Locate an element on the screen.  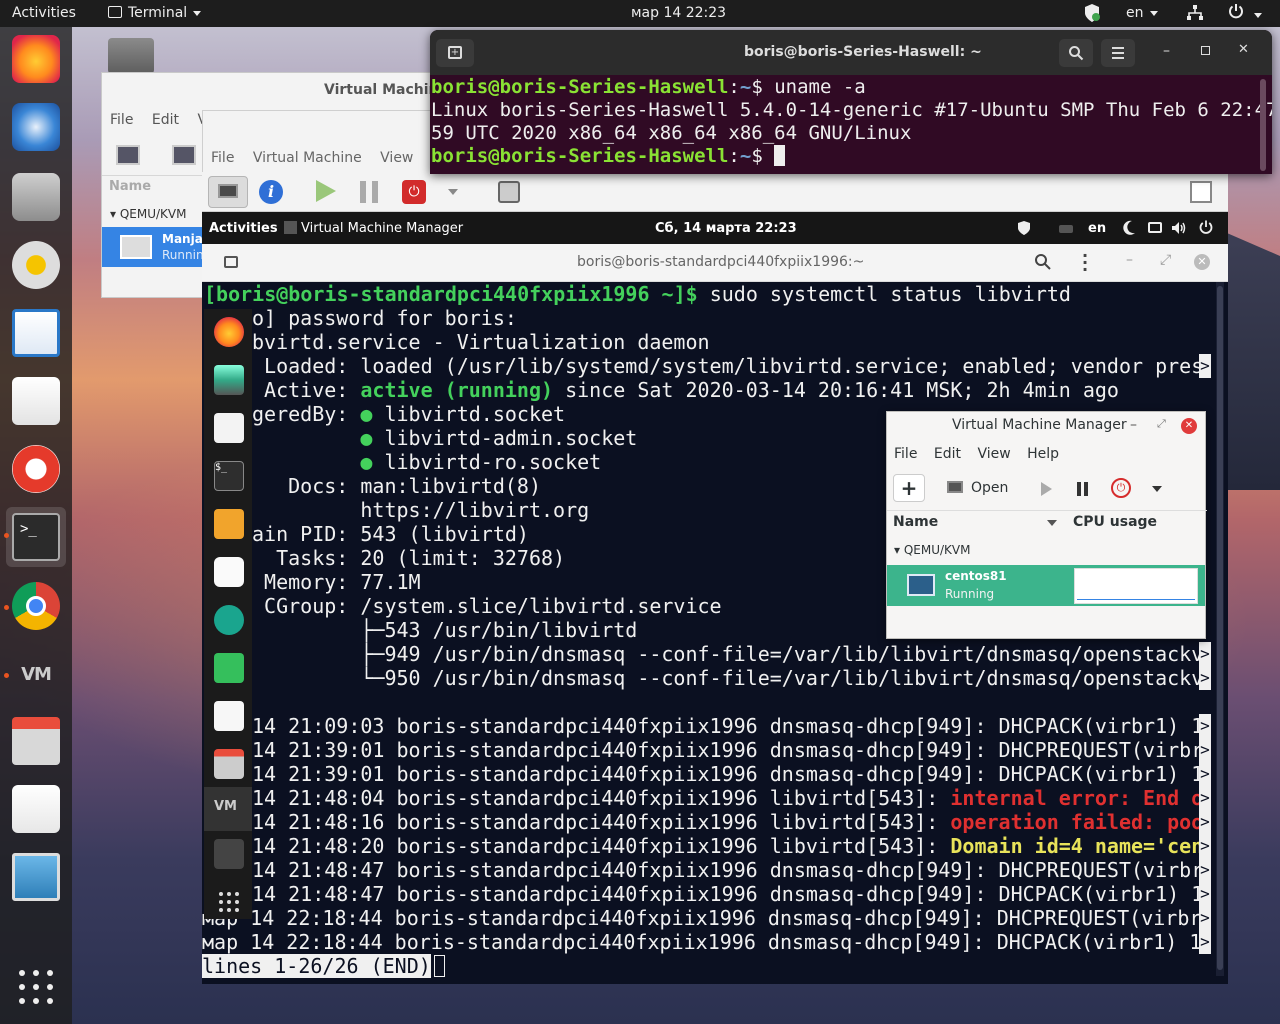
guest-shield-icon is located at coordinates (1024, 230).